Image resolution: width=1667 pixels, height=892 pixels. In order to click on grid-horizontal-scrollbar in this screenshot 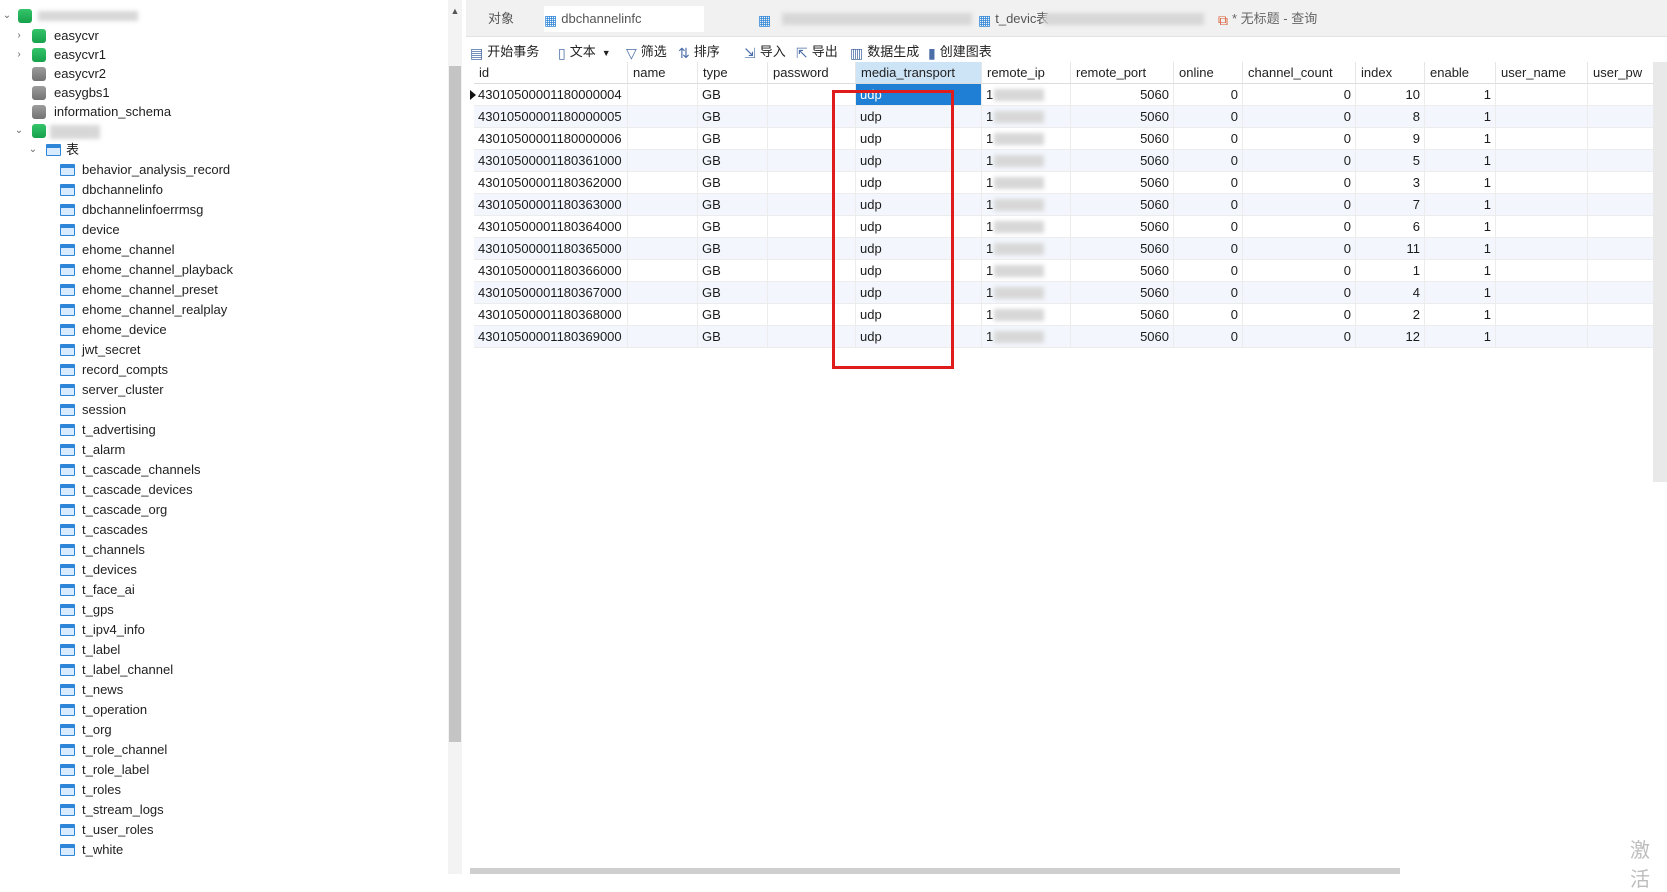, I will do `click(935, 871)`.